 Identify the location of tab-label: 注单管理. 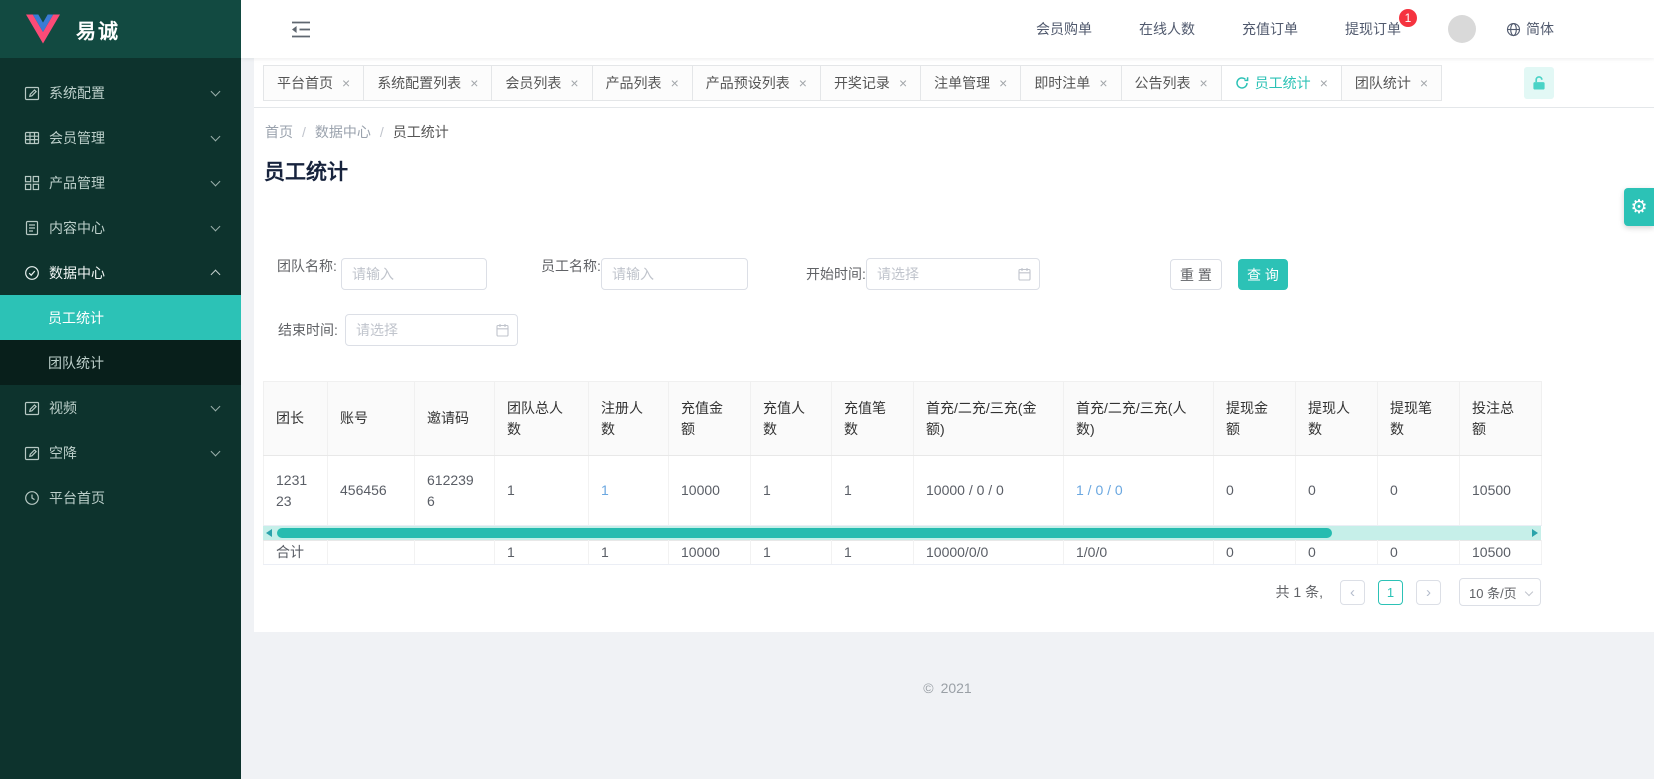
(962, 82).